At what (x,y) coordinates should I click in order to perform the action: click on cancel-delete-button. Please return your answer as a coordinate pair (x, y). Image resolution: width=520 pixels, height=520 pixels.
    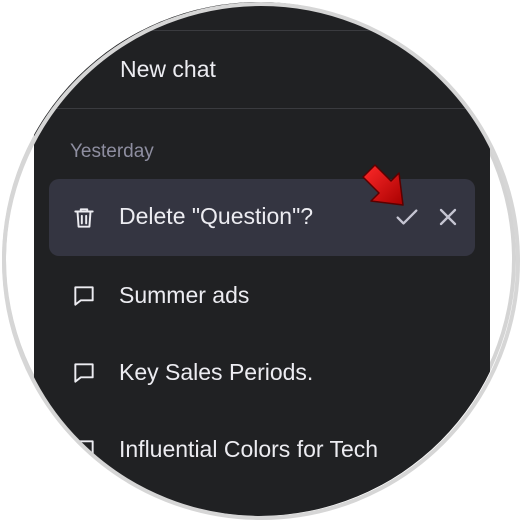
    Looking at the image, I should click on (448, 217).